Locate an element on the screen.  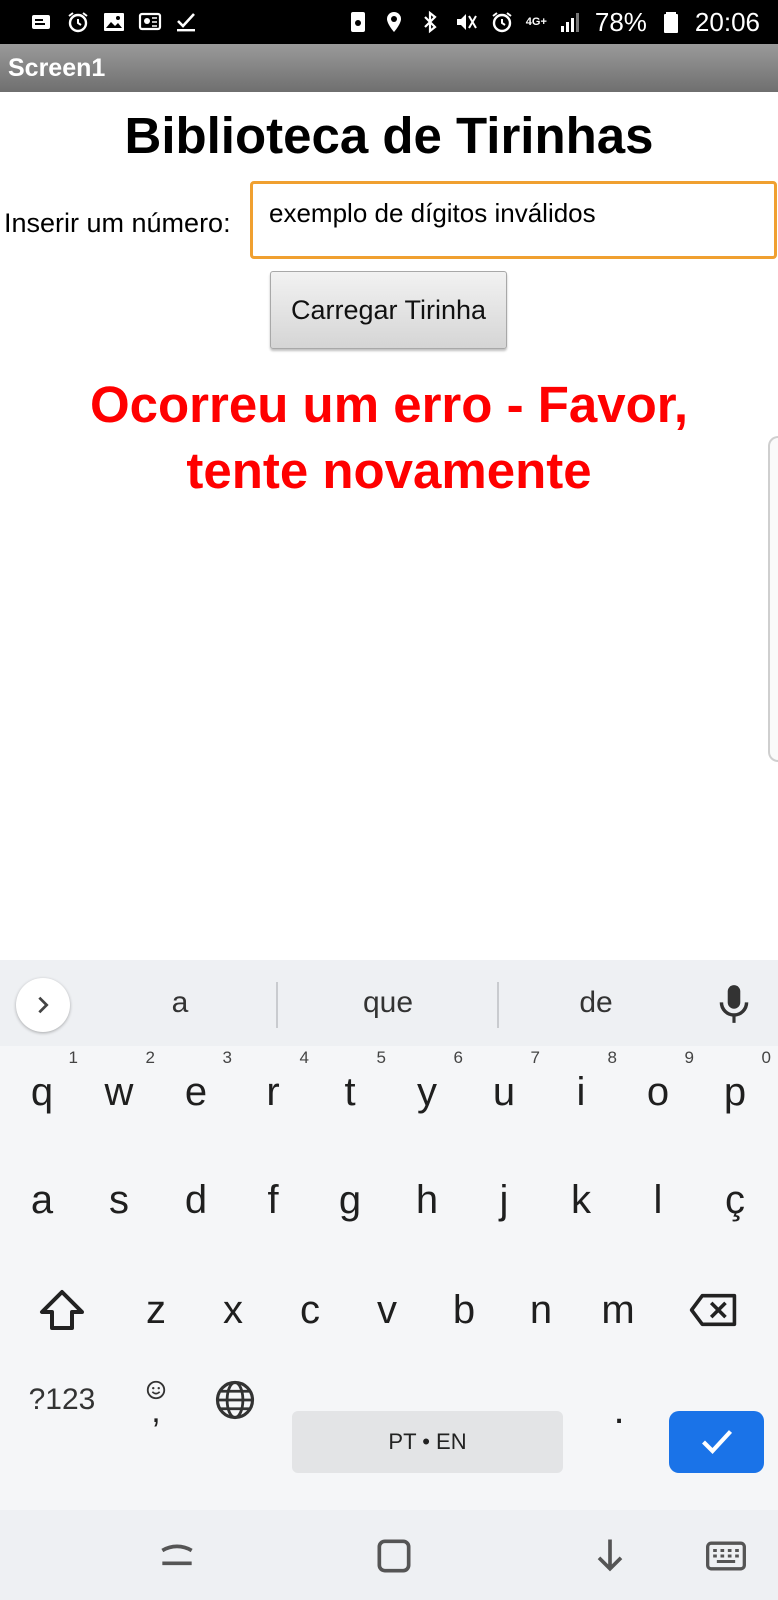
enter-key is located at coordinates (716, 1442).